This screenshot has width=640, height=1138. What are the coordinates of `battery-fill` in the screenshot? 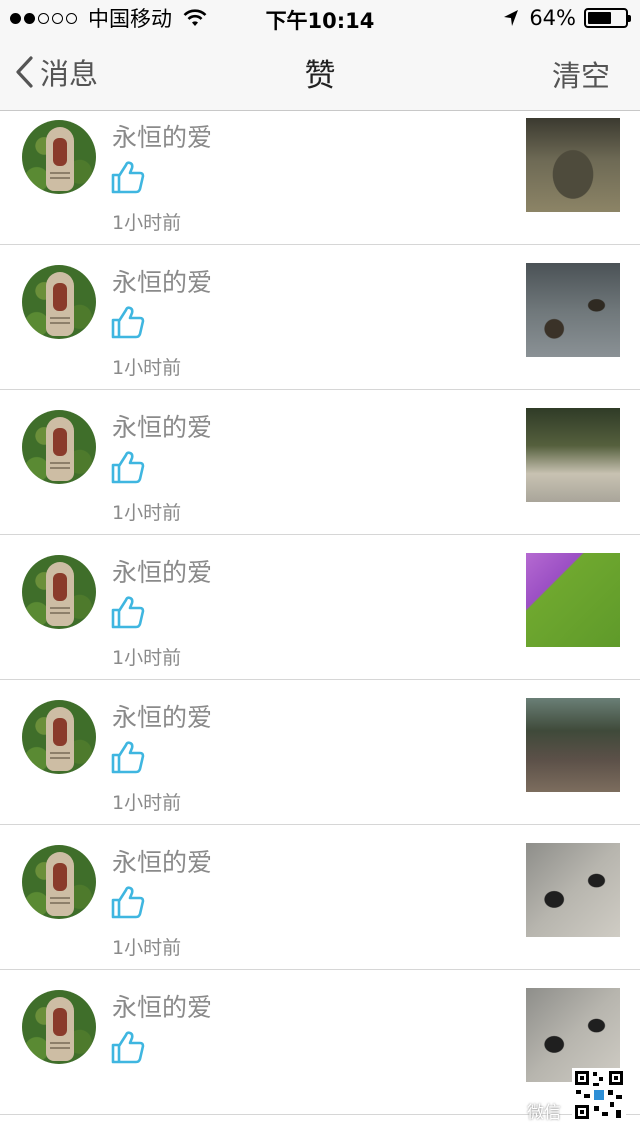 It's located at (600, 18).